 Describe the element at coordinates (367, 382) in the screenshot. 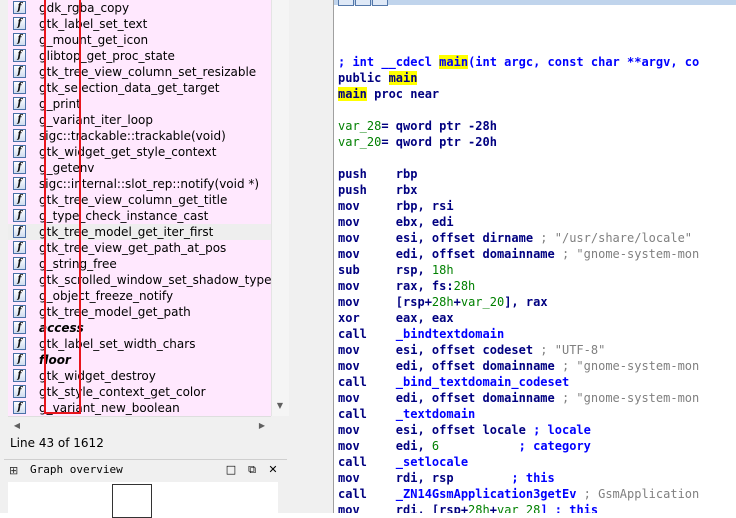

I see `code-token: call` at that location.